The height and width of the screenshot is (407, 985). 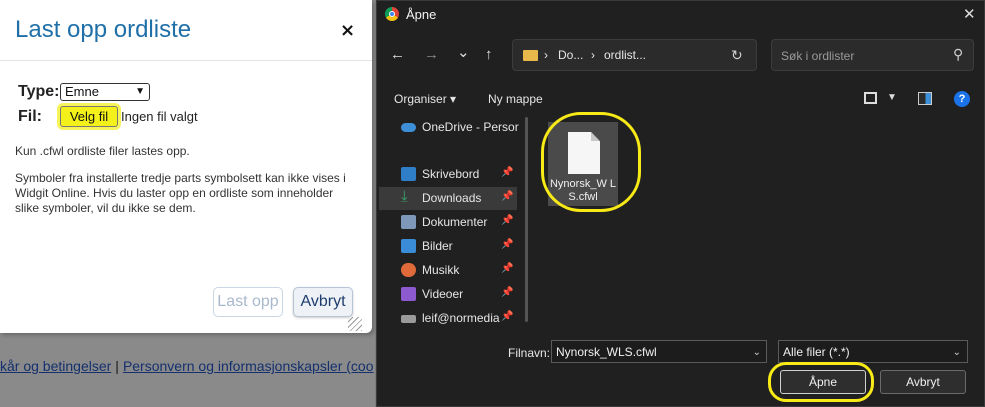 I want to click on download-icon: ⤓, so click(x=404, y=196).